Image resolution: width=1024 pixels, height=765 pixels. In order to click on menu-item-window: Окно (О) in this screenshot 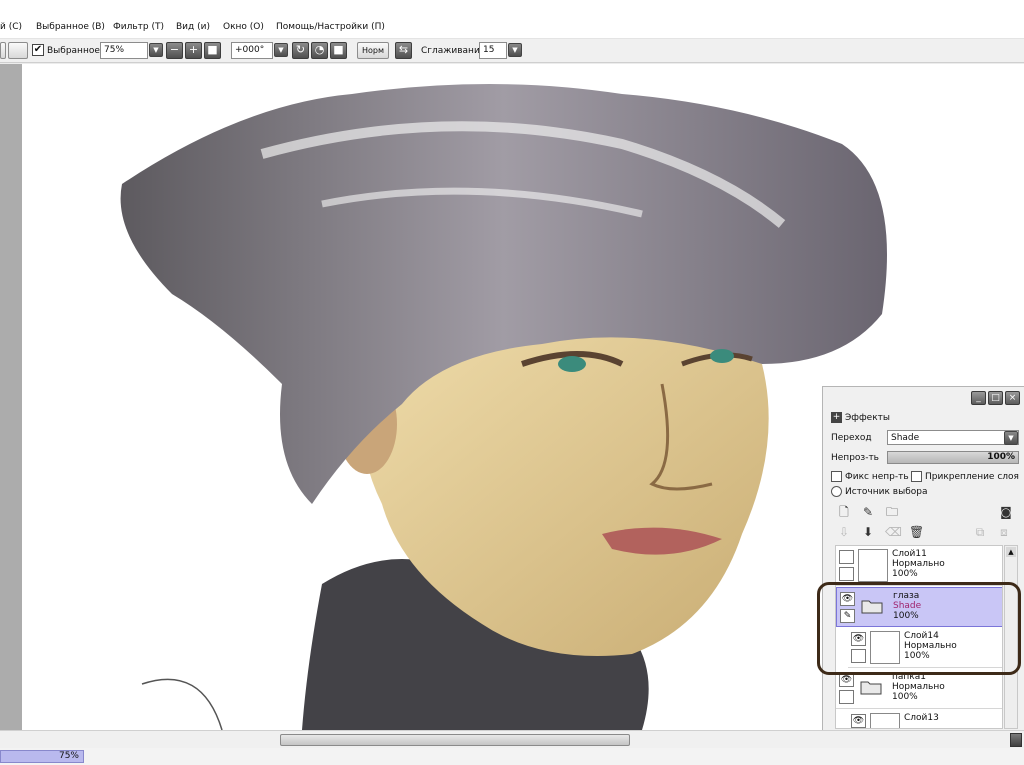, I will do `click(243, 27)`.